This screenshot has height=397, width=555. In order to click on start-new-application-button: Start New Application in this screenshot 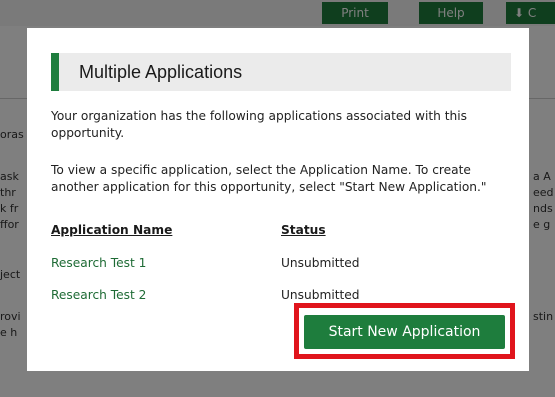, I will do `click(404, 332)`.